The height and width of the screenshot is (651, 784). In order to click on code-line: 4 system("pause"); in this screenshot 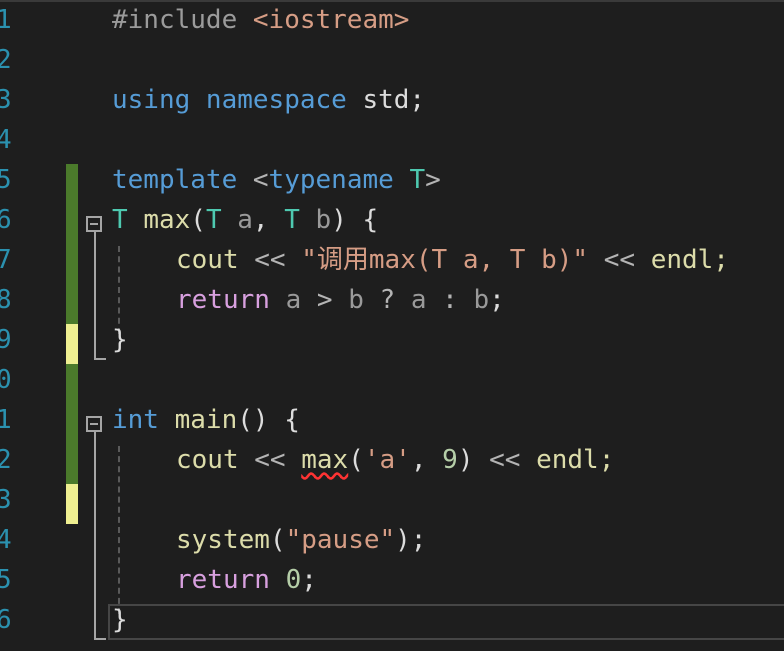, I will do `click(392, 540)`.